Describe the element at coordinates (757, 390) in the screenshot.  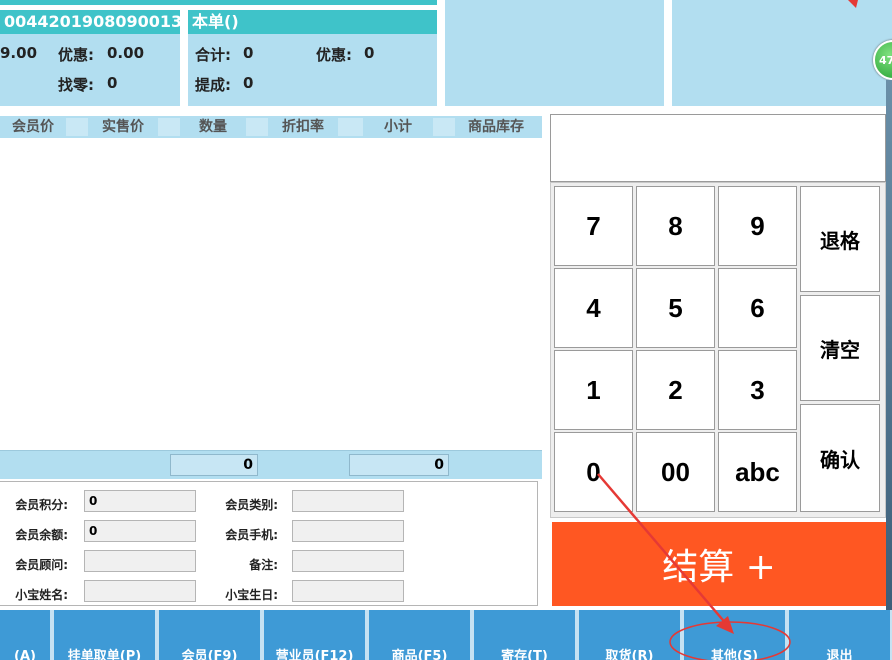
I see `key-3: 3` at that location.